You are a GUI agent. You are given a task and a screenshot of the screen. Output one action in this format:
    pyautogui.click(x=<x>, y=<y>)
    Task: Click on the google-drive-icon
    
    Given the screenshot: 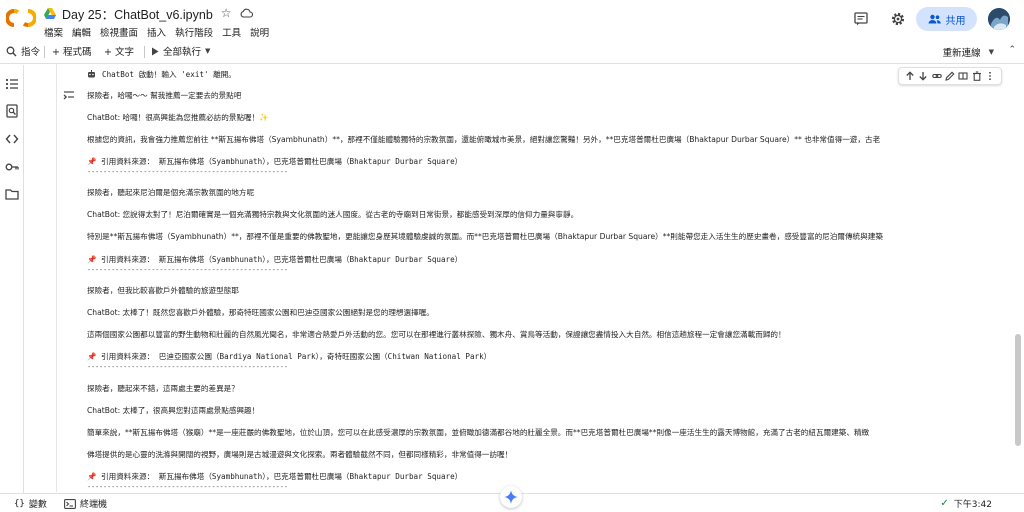 What is the action you would take?
    pyautogui.click(x=50, y=13)
    